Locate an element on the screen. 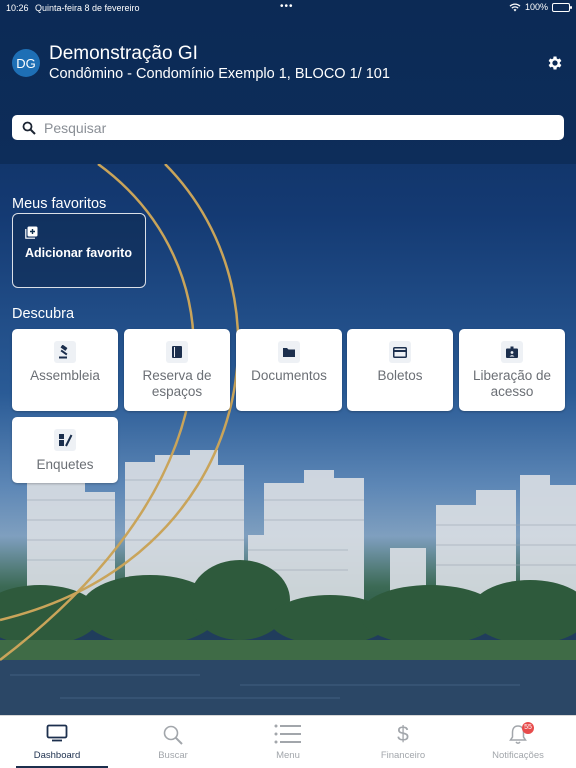  status-time: 10:26 is located at coordinates (17, 8).